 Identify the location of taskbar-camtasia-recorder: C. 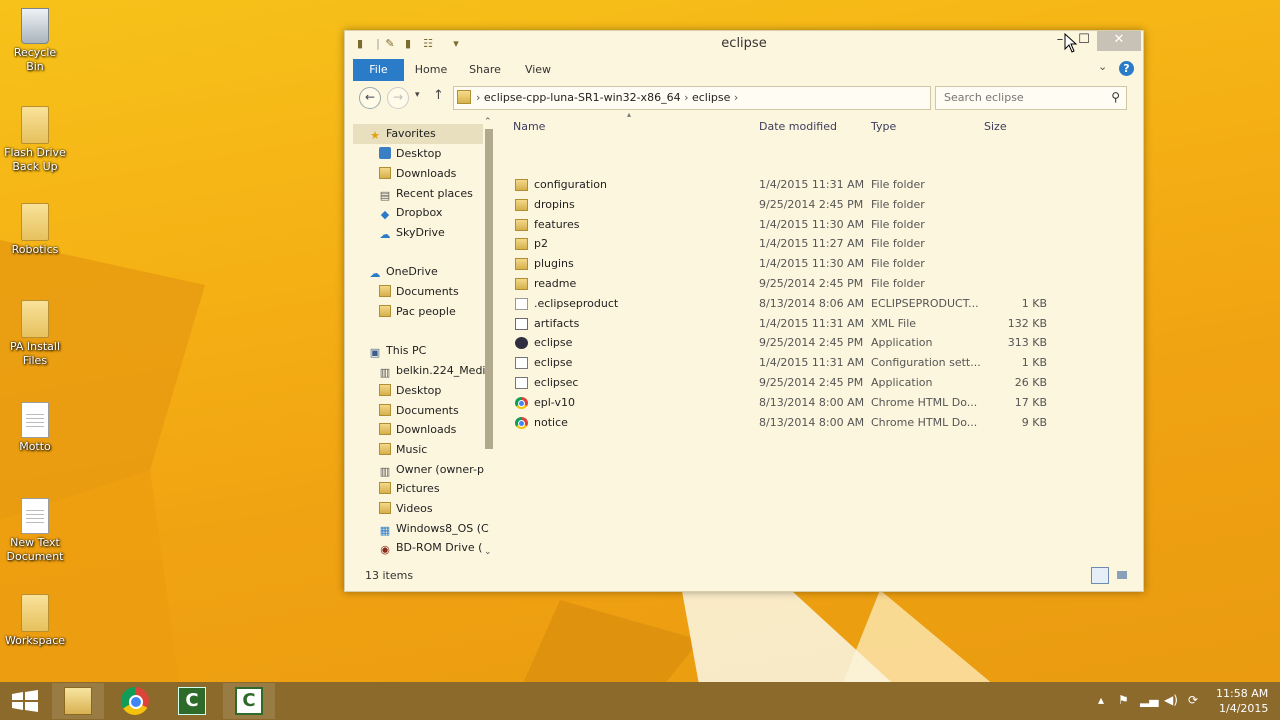
(249, 701).